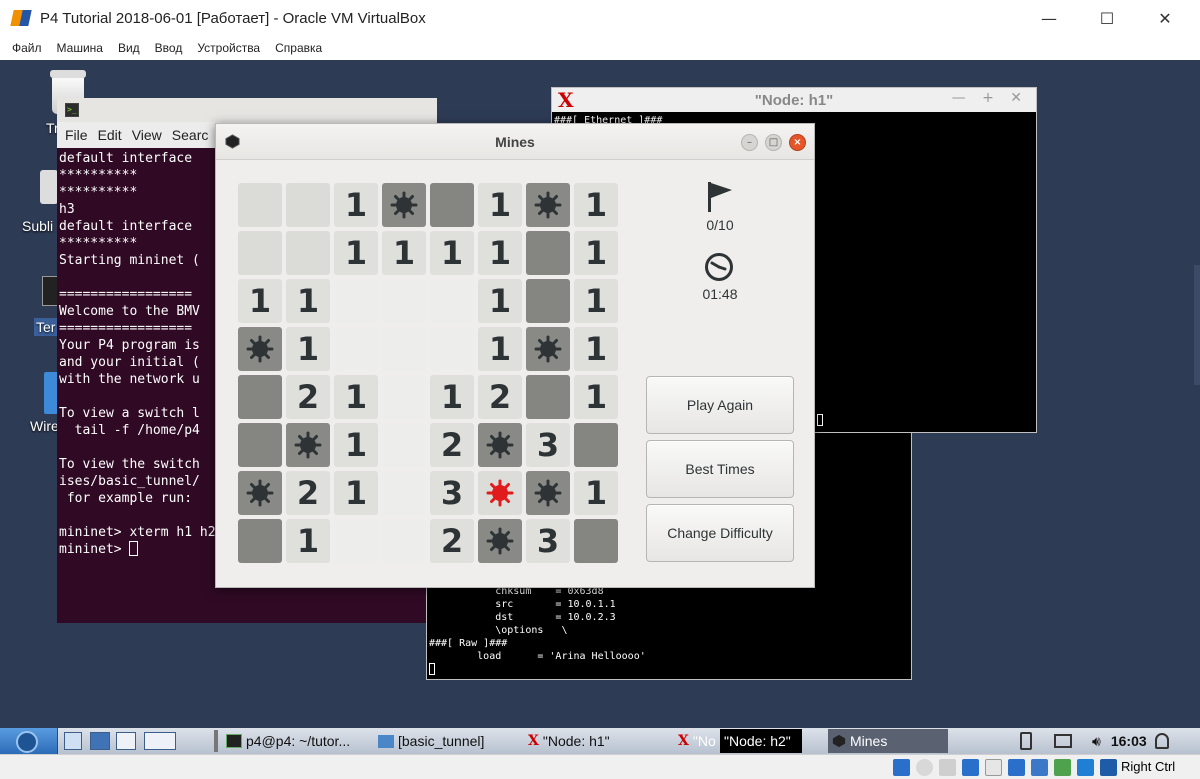 The image size is (1200, 779). Describe the element at coordinates (1085, 767) in the screenshot. I see `virtualization-icon` at that location.